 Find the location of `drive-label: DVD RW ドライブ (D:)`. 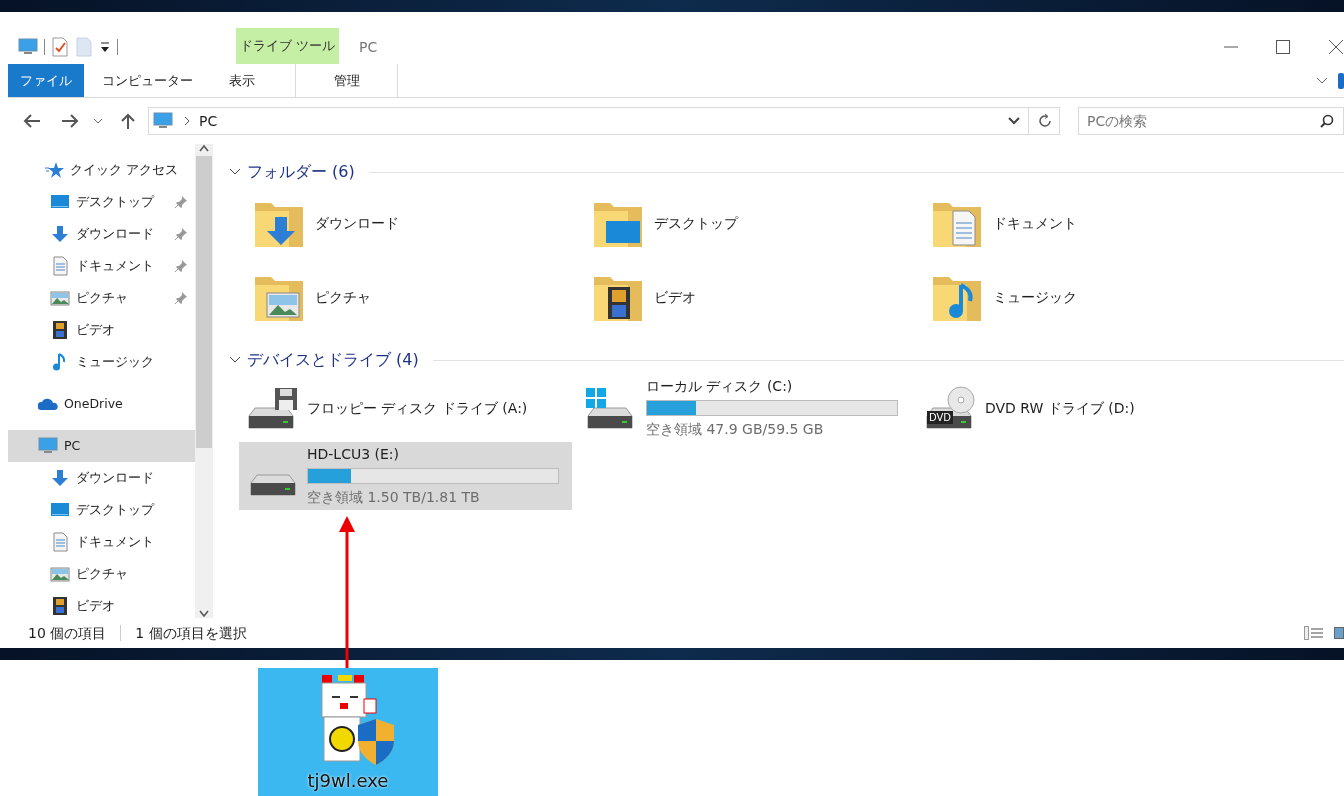

drive-label: DVD RW ドライブ (D:) is located at coordinates (1060, 408).